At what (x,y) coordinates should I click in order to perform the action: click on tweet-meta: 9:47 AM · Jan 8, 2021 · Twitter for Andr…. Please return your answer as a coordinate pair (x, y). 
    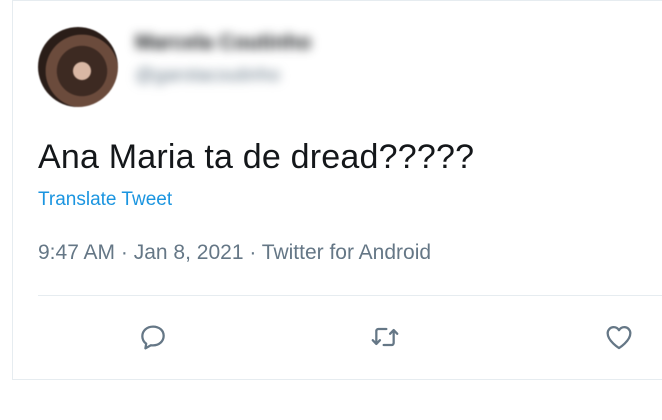
    Looking at the image, I should click on (234, 253).